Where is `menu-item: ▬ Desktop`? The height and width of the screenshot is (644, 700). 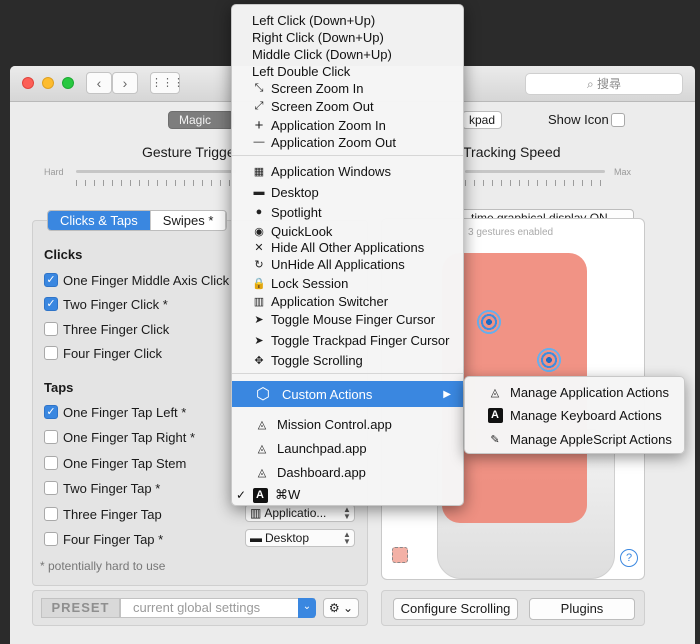 menu-item: ▬ Desktop is located at coordinates (347, 192).